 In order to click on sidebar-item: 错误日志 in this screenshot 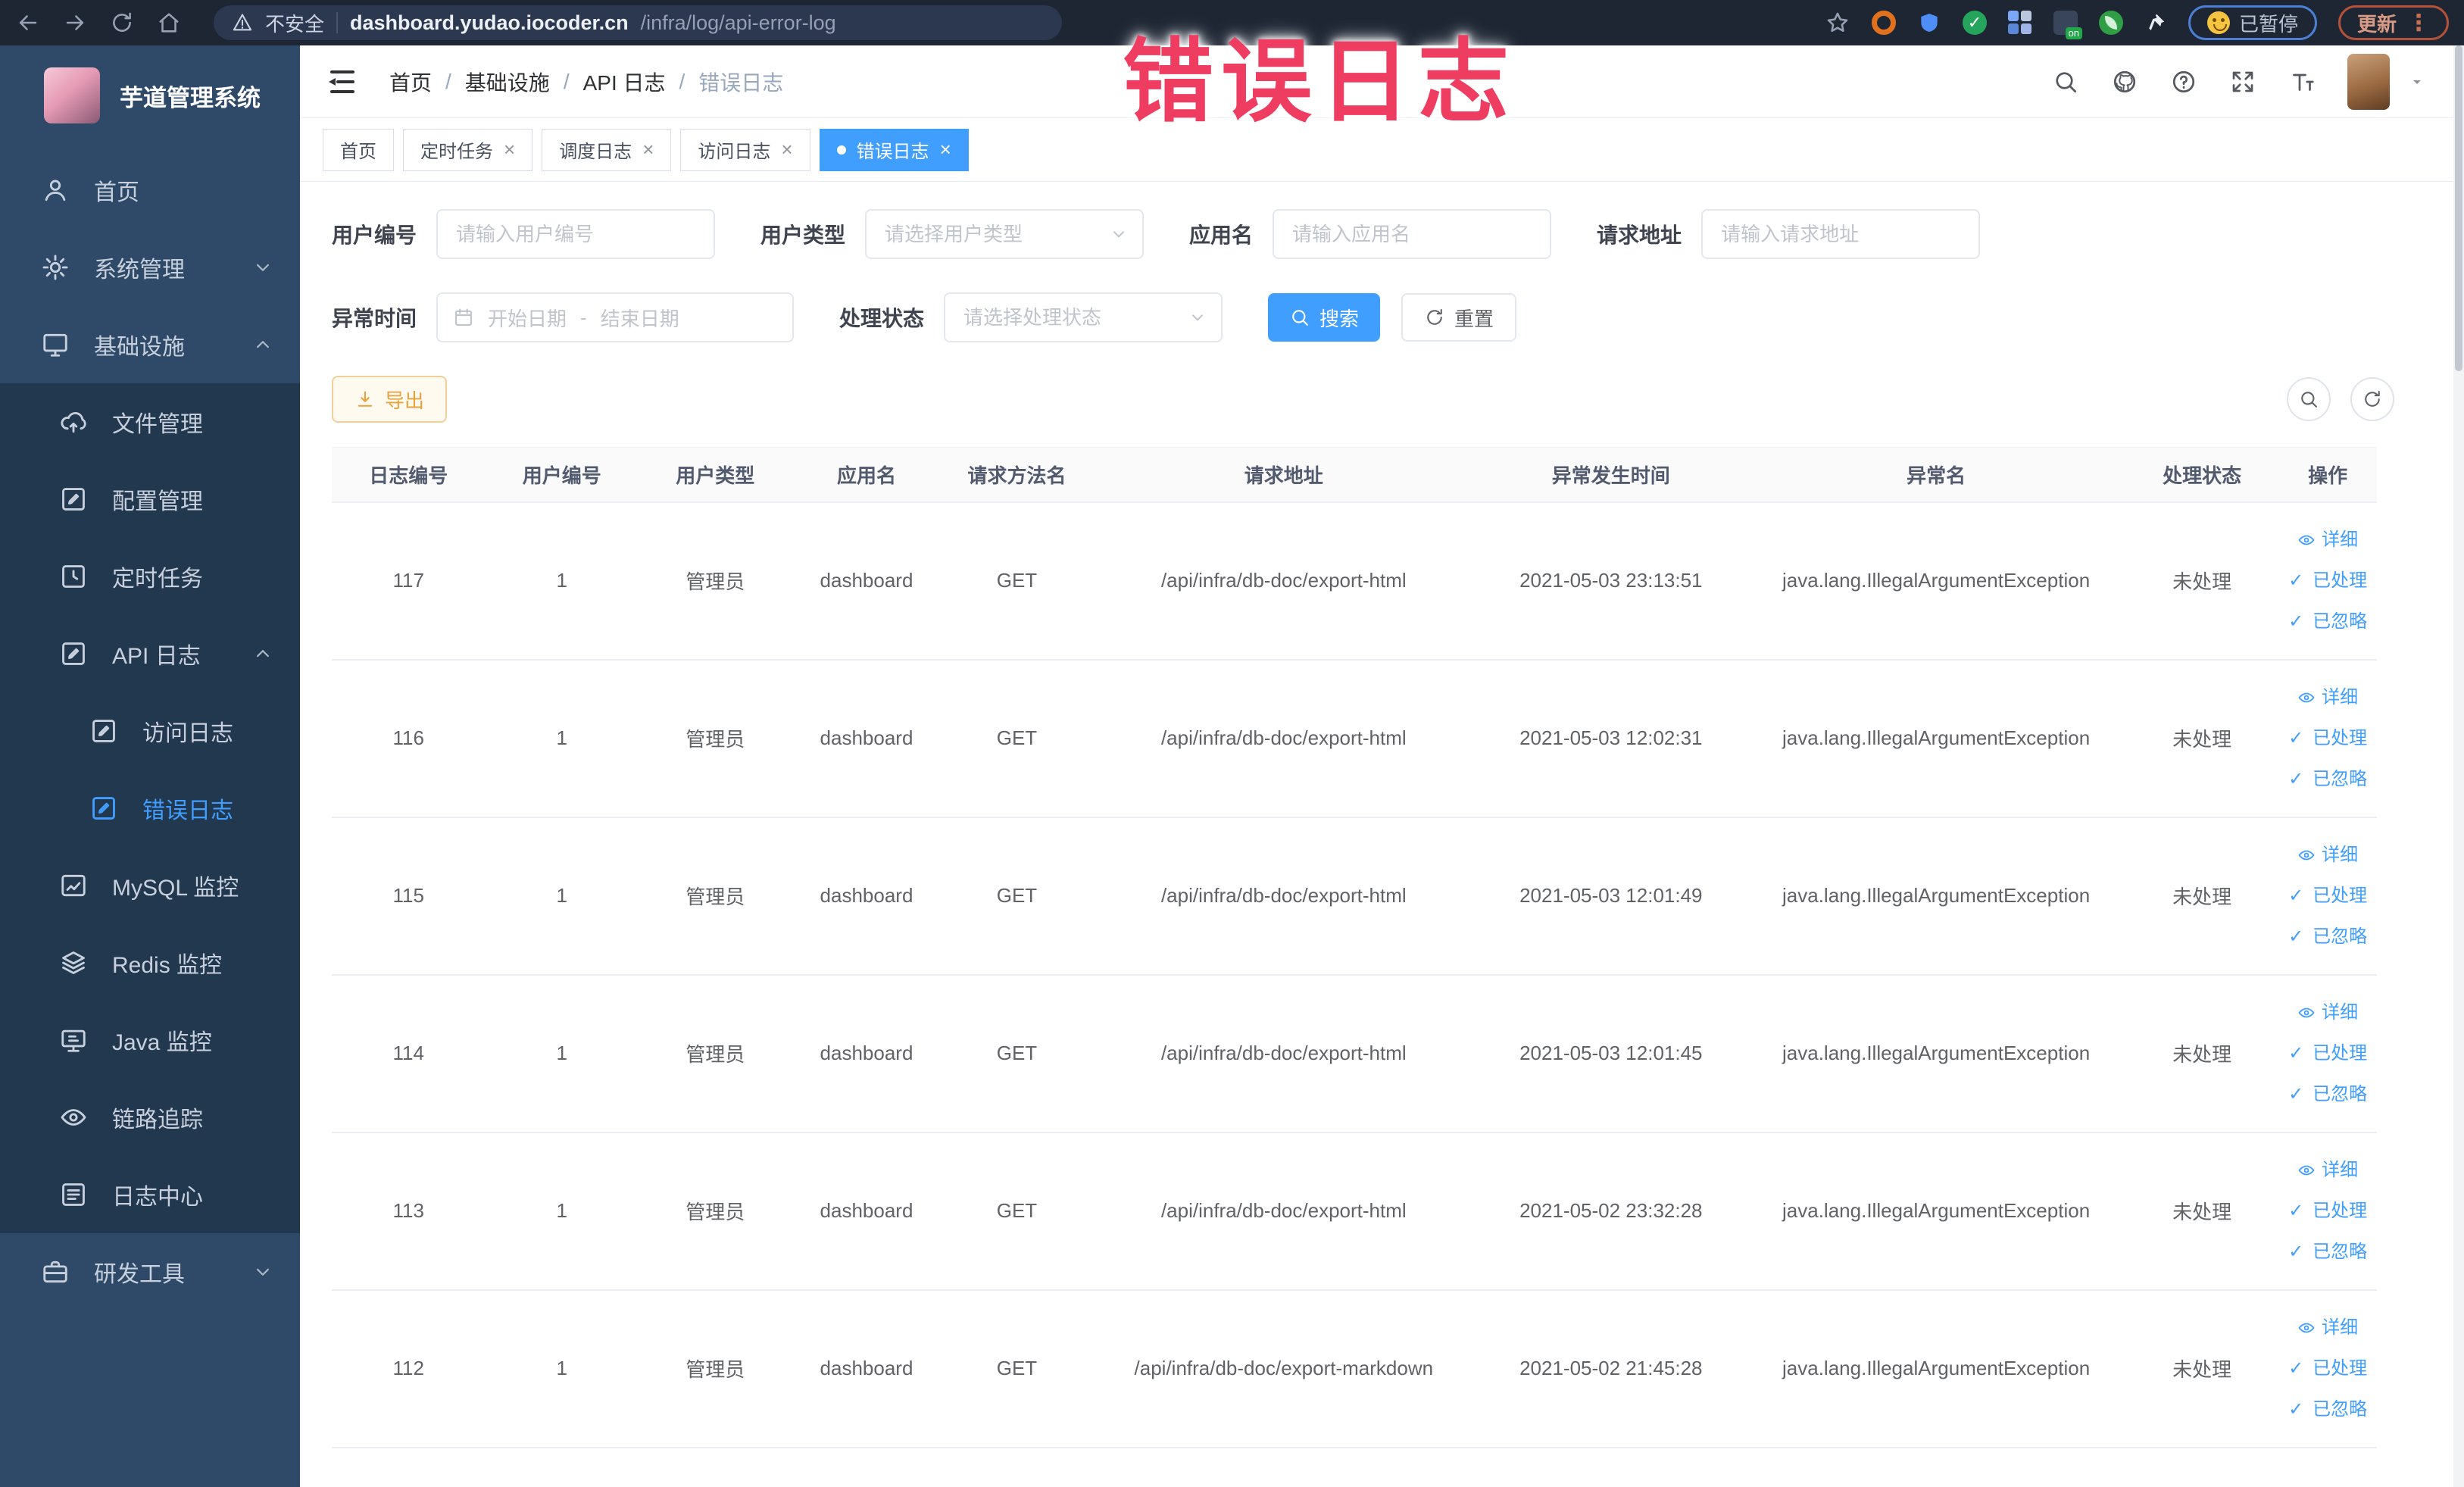, I will do `click(150, 808)`.